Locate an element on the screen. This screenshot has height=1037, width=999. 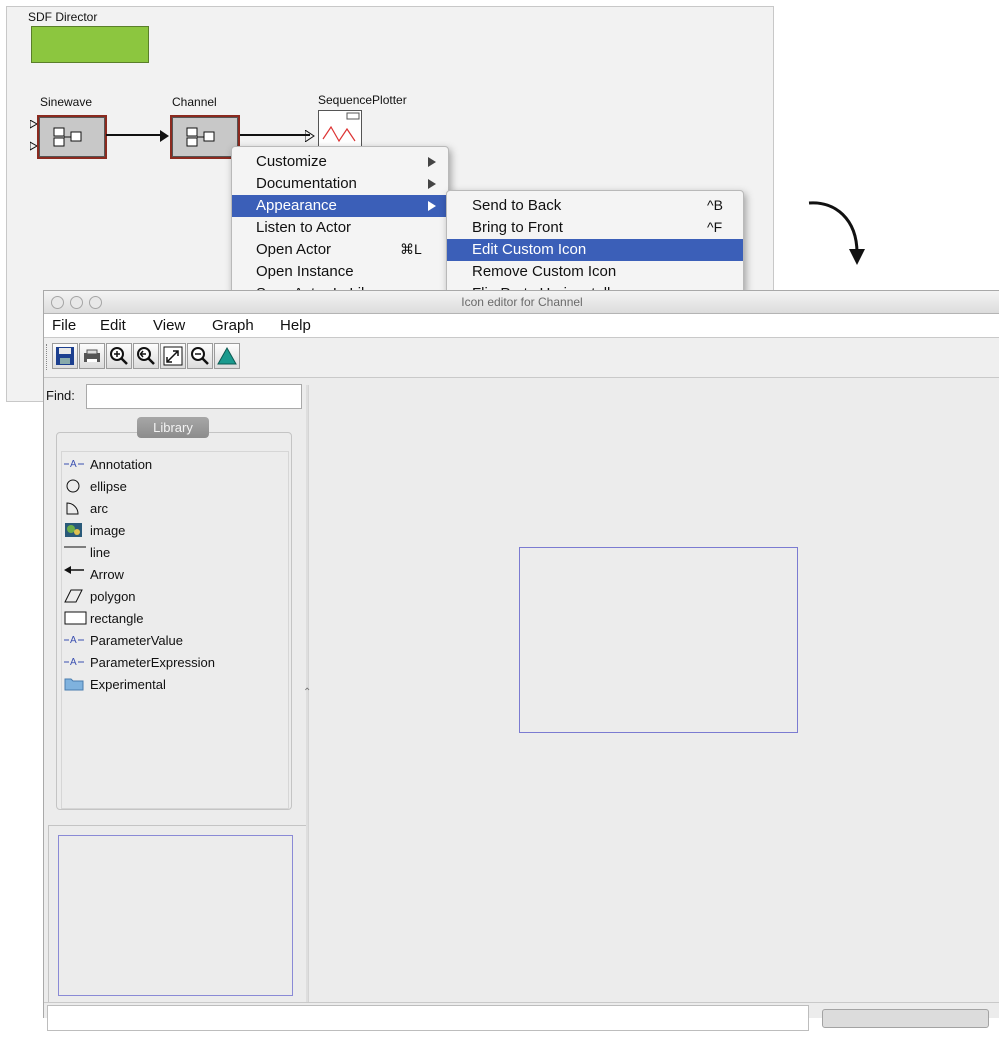
rectangle-icon is located at coordinates (75, 618).